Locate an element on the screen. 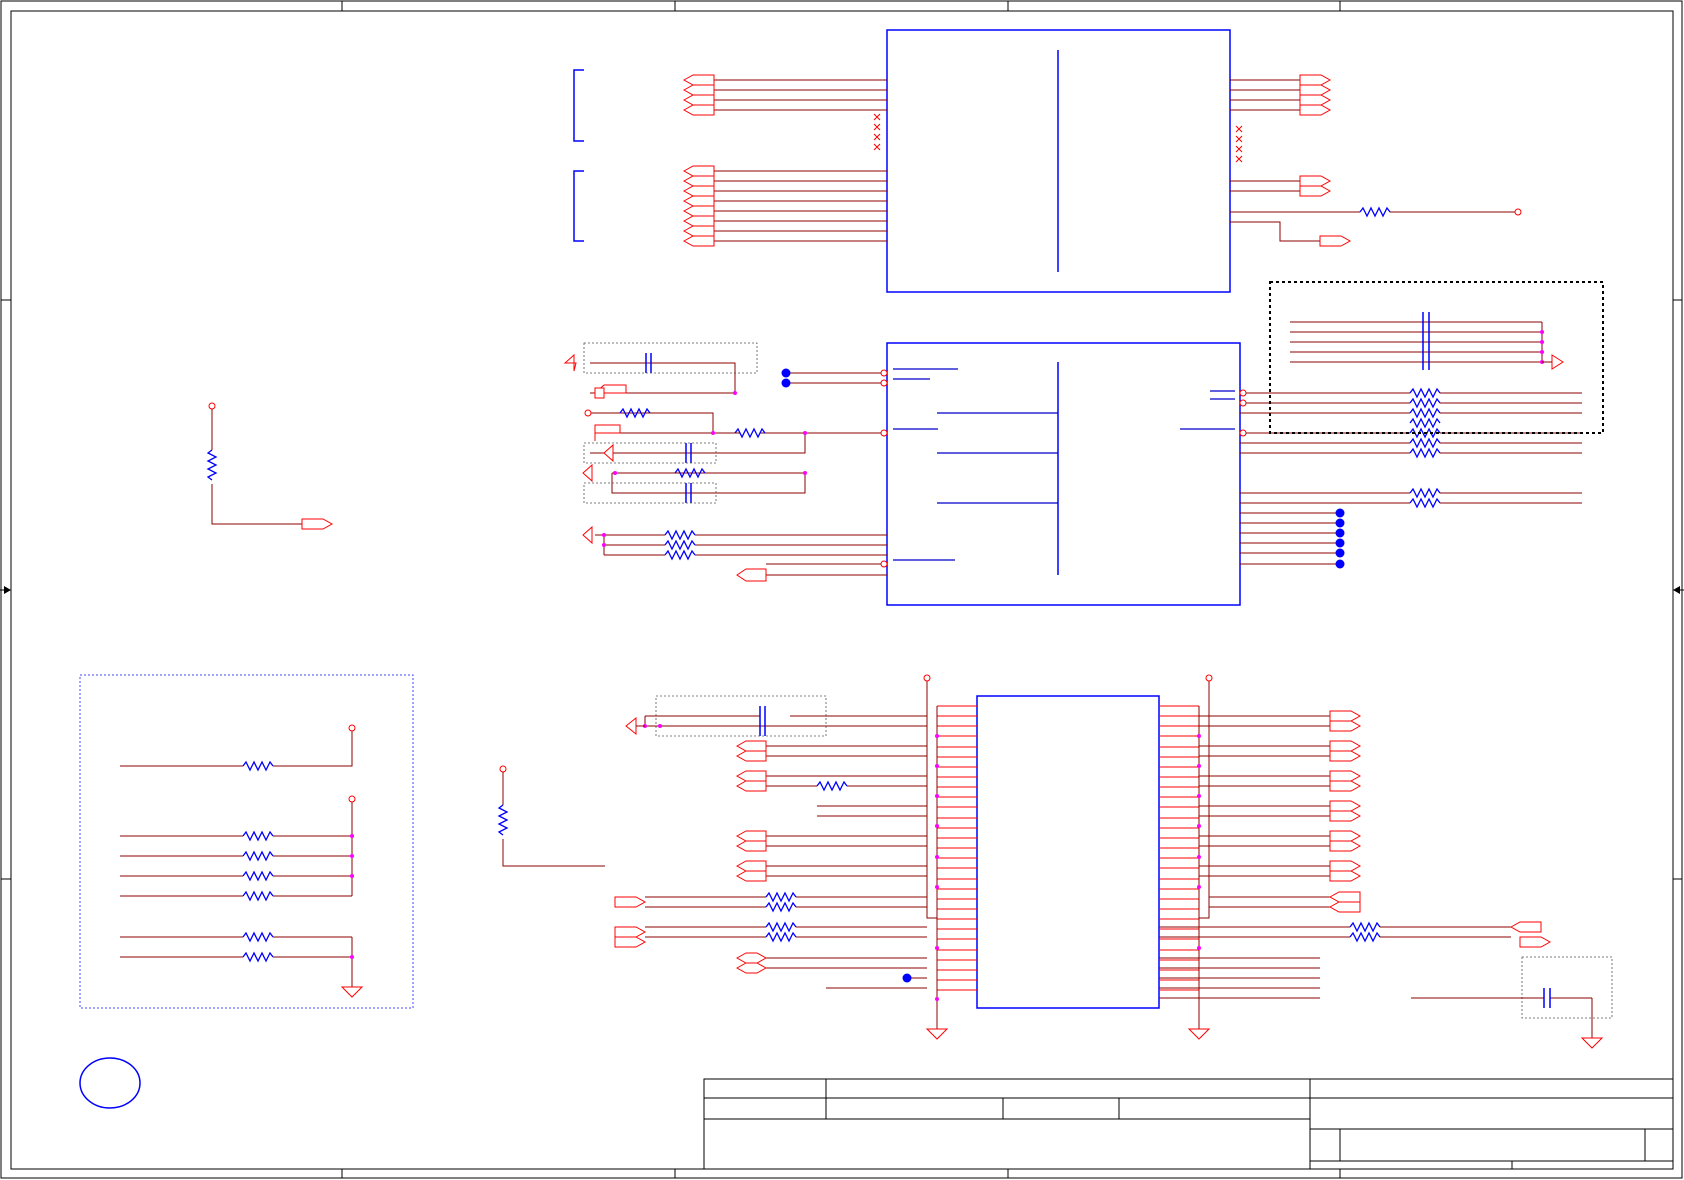 This screenshot has width=1684, height=1180. frame-center-arrows is located at coordinates (842, 590).